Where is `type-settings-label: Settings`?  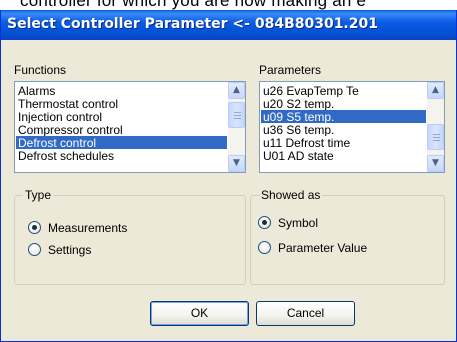
type-settings-label: Settings is located at coordinates (70, 250).